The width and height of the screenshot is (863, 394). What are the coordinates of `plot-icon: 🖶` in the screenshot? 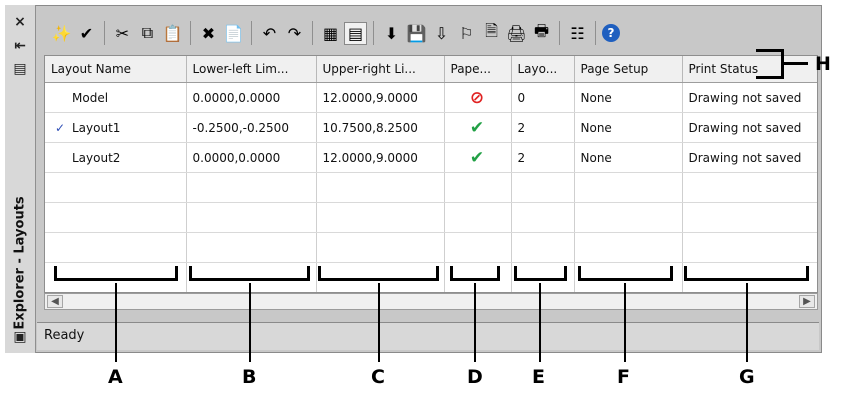 It's located at (541, 33).